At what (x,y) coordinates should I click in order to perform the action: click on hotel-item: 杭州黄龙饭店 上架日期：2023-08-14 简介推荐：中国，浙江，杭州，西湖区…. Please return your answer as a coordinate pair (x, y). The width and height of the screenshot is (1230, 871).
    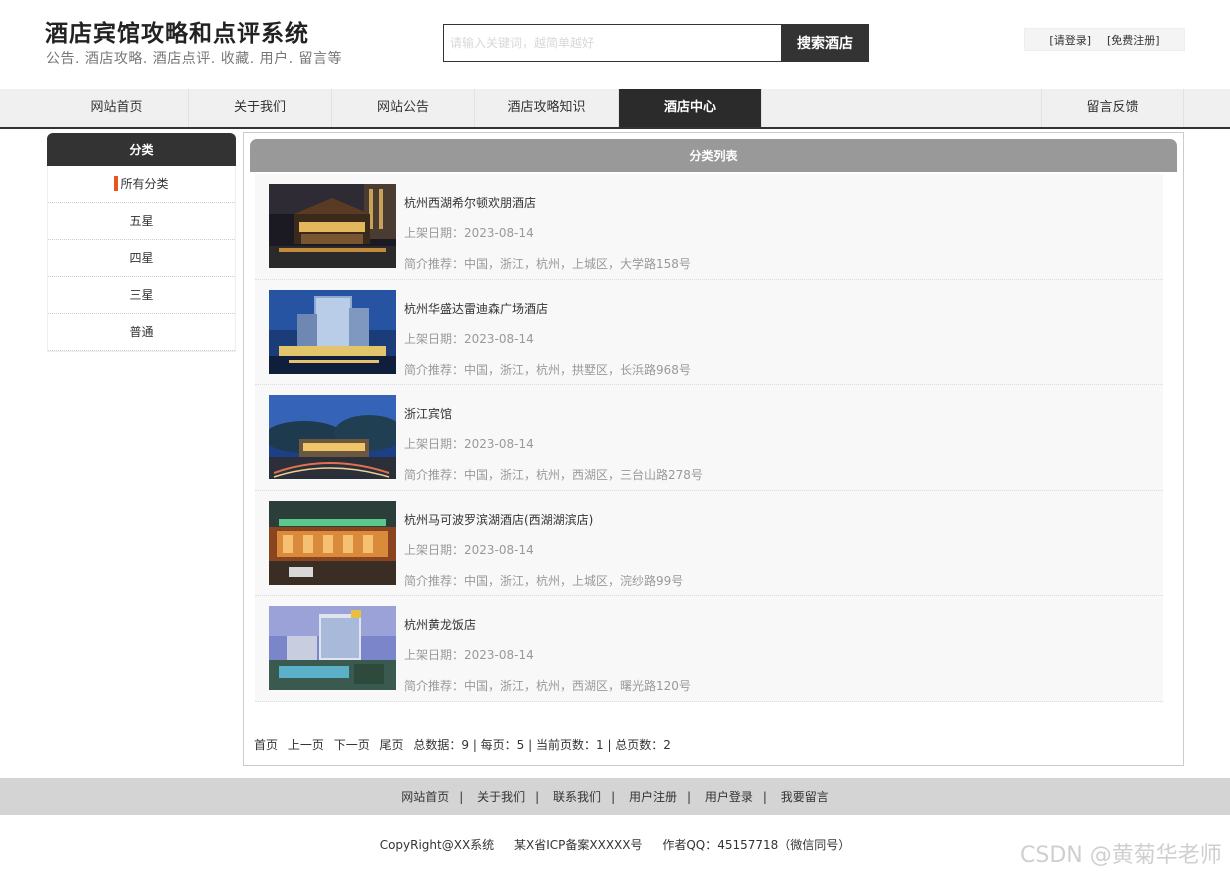
    Looking at the image, I should click on (709, 649).